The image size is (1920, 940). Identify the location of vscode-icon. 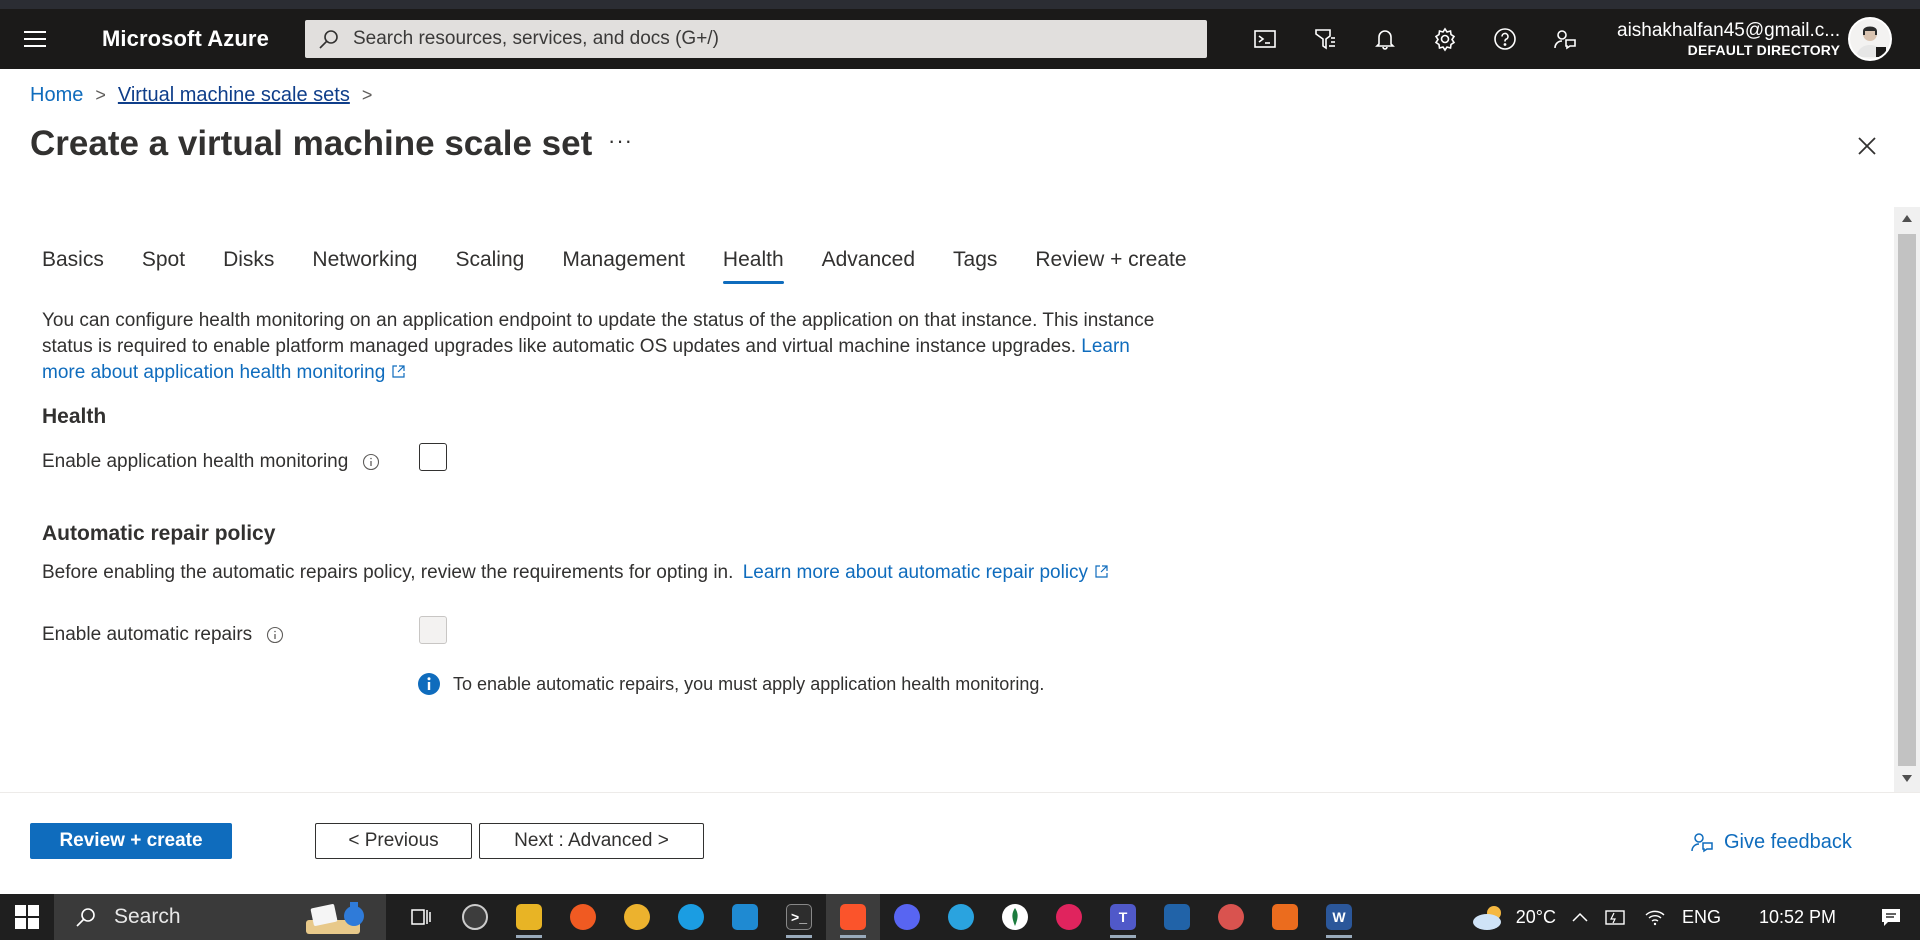
(745, 917).